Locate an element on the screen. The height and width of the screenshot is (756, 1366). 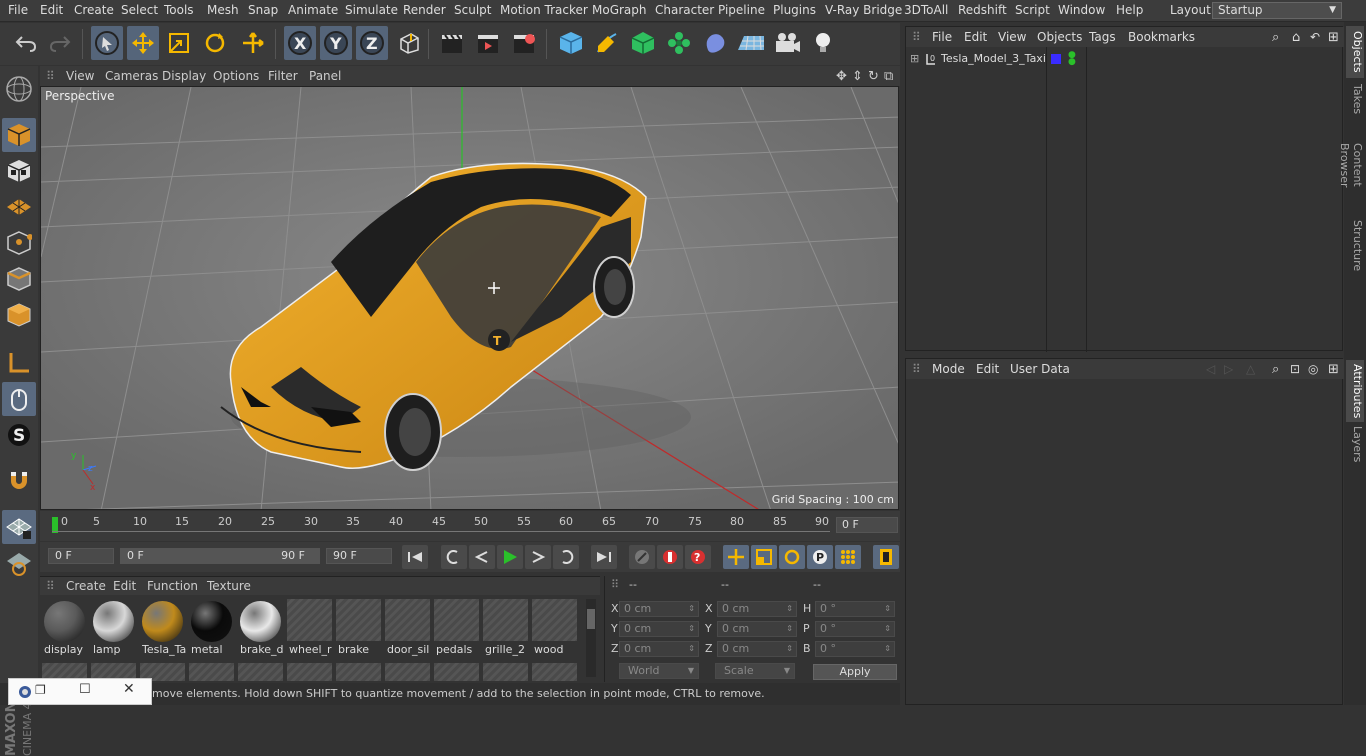
coordinate-mode-dropdown: World▼ is located at coordinates (659, 671).